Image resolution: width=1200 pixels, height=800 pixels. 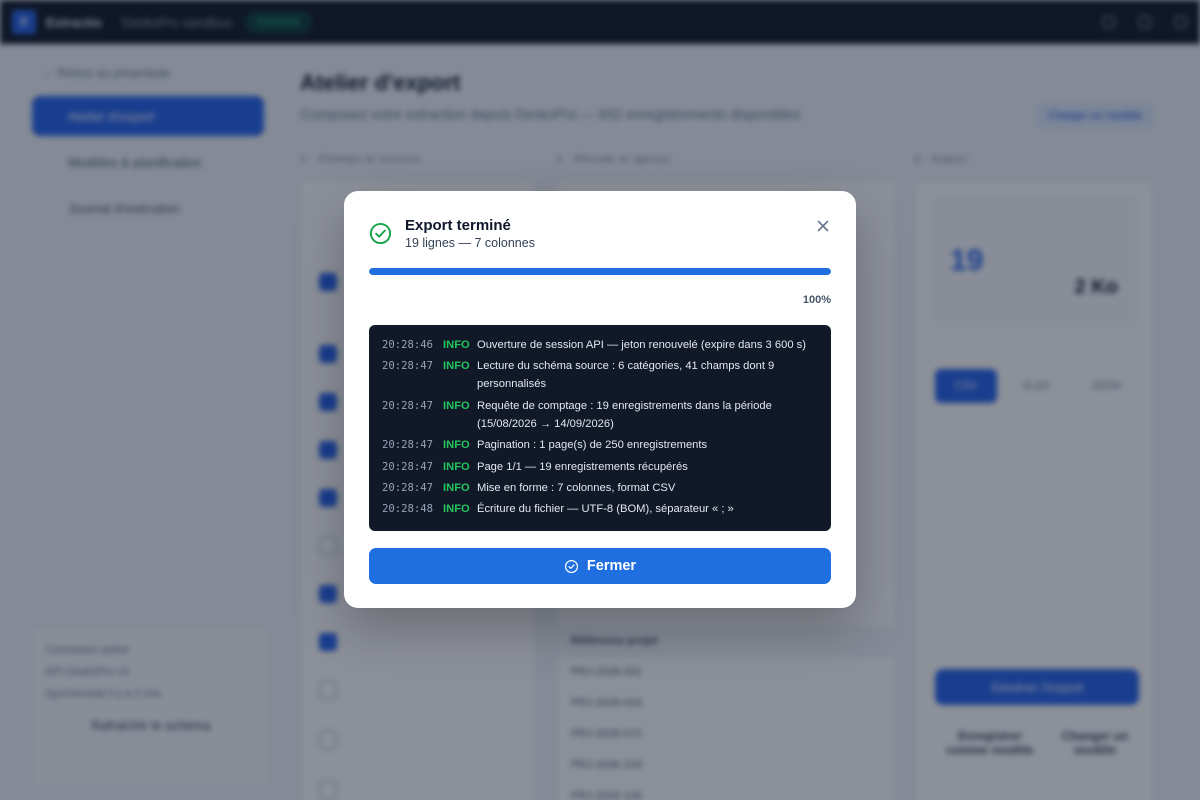 I want to click on dialog-title: Export terminé, so click(x=458, y=225).